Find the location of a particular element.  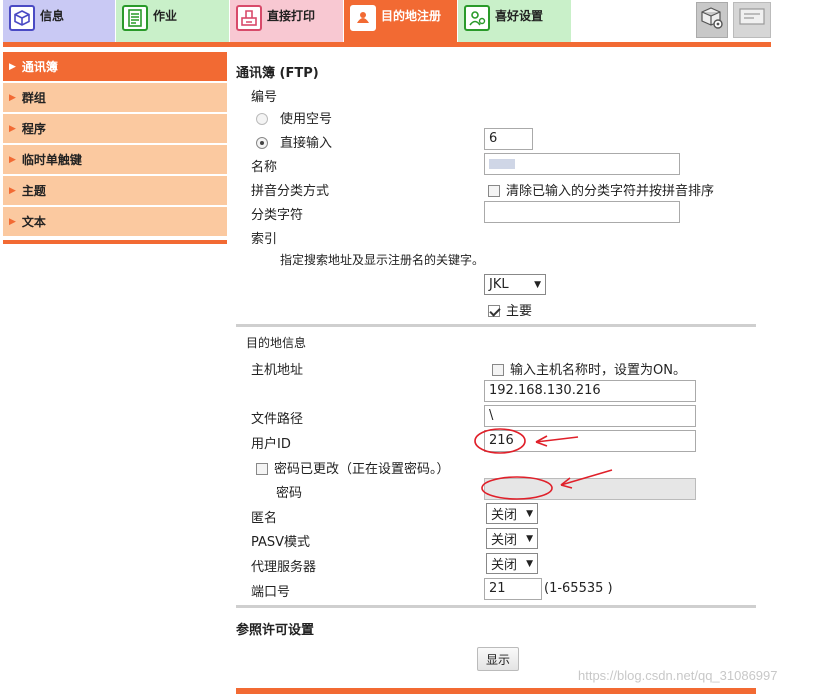

category-input is located at coordinates (582, 212).